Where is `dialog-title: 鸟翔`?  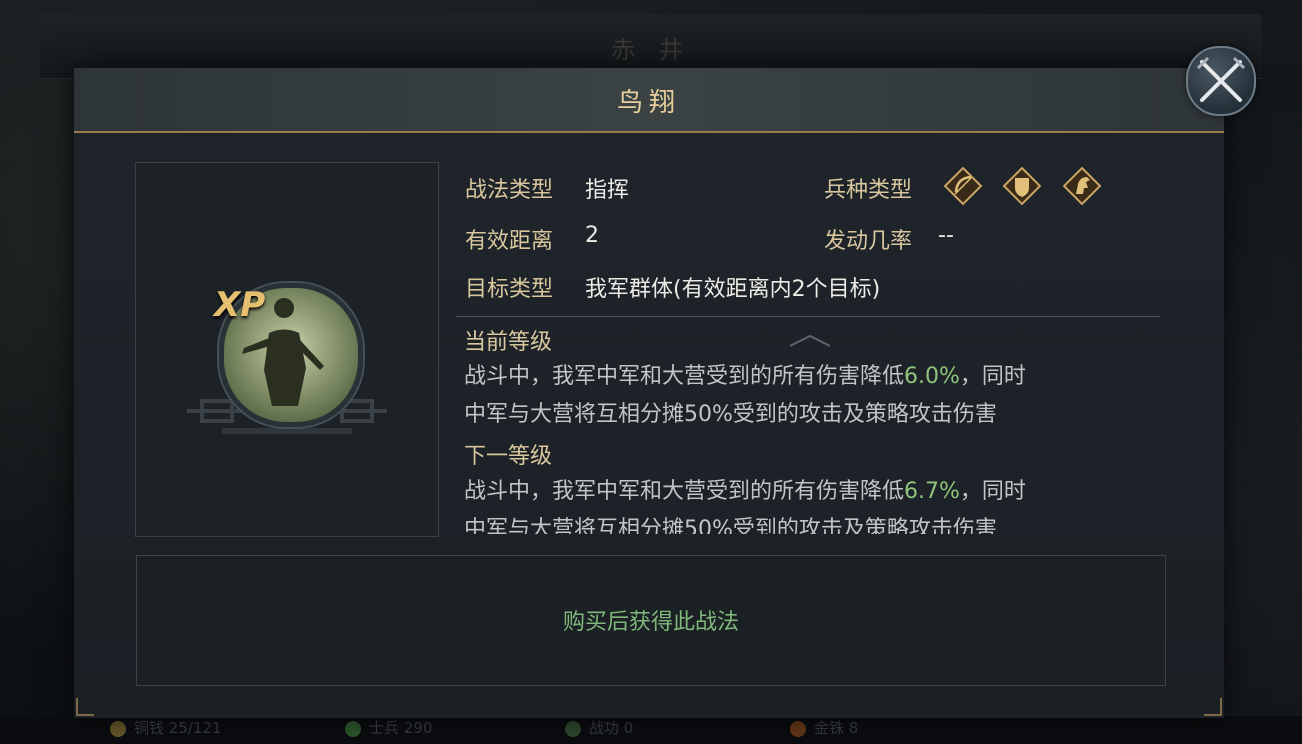
dialog-title: 鸟翔 is located at coordinates (648, 103).